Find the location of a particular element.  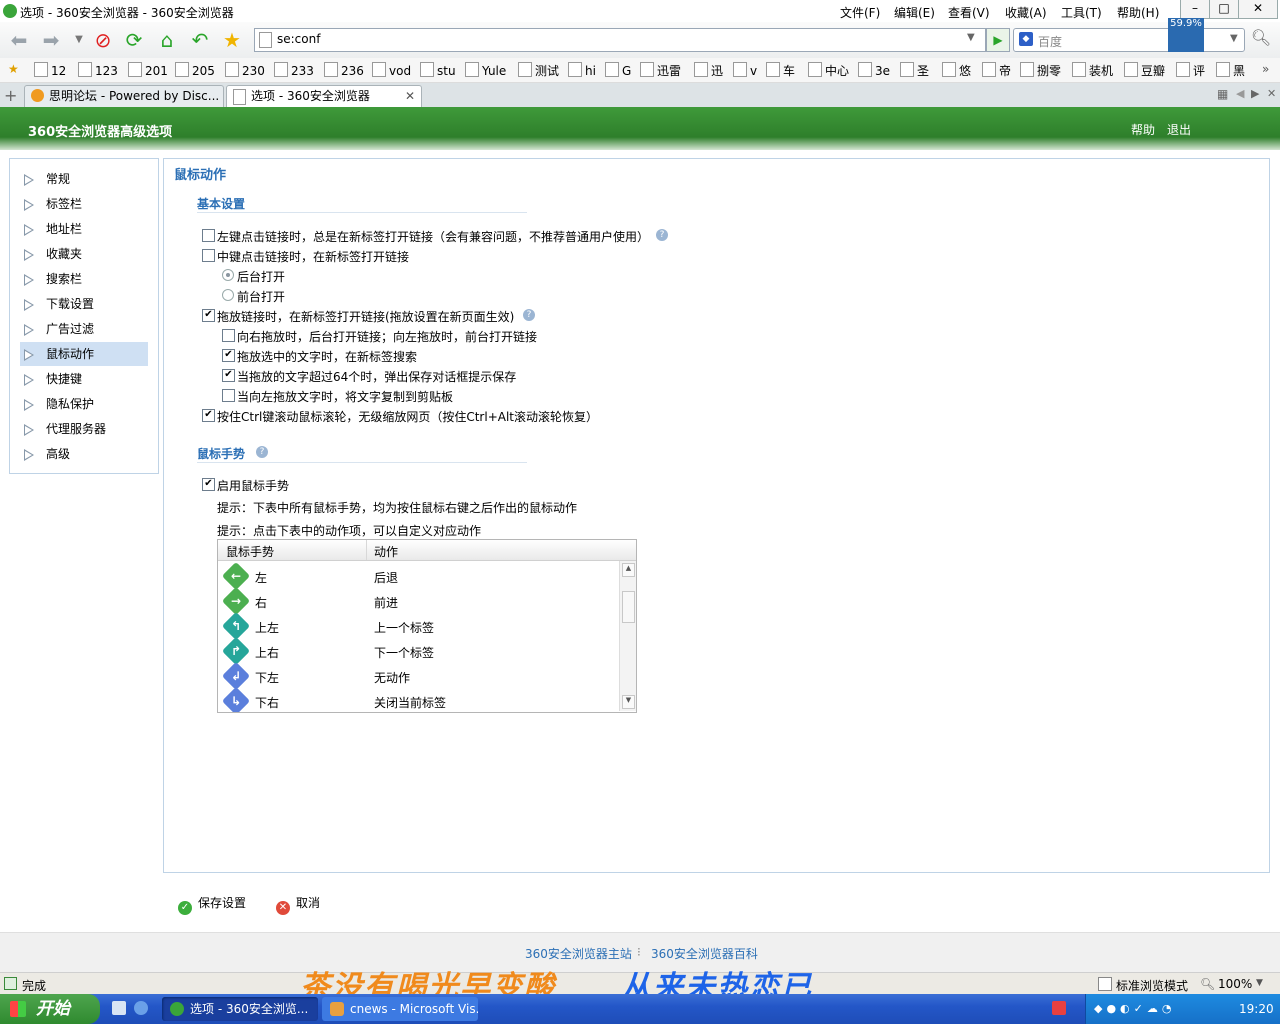

menu-file: 文件(F) is located at coordinates (860, 12).